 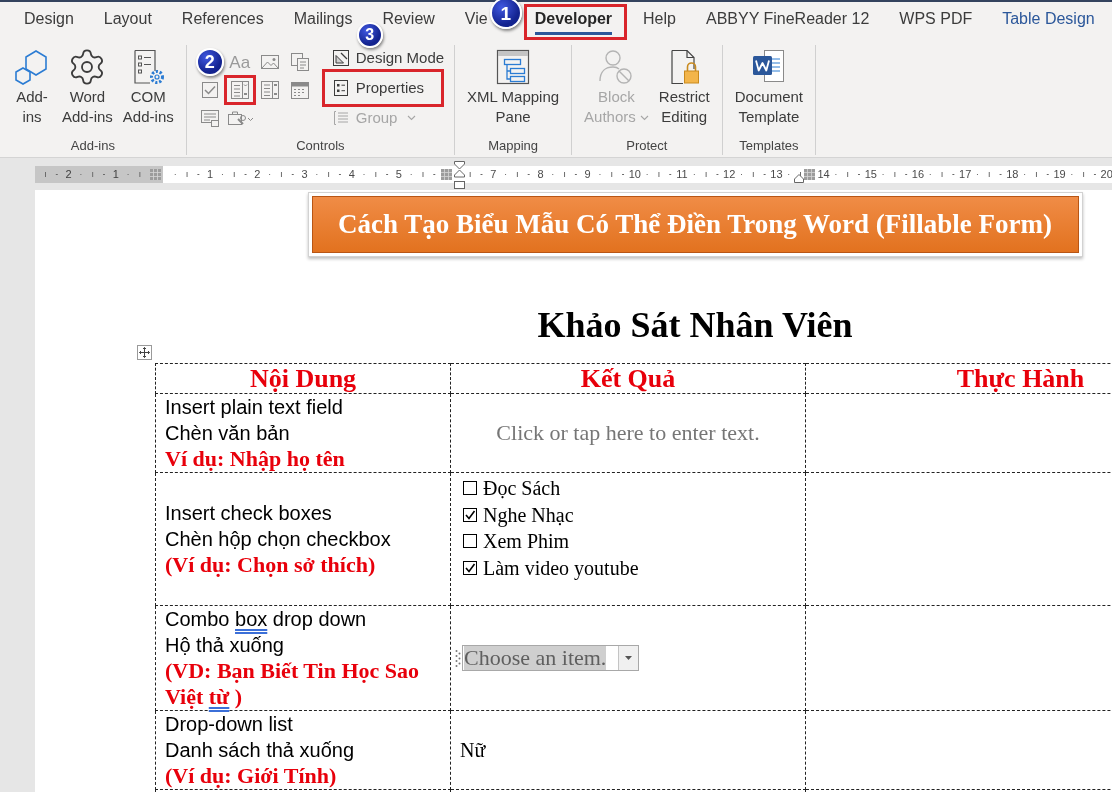 I want to click on ribbon-tab: Mailings, so click(x=323, y=19).